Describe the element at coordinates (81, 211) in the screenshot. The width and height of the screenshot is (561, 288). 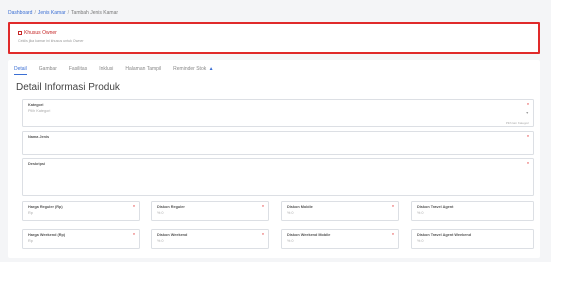
I see `harga-reguler-field: Harga Reguler (Rp) Rp *` at that location.